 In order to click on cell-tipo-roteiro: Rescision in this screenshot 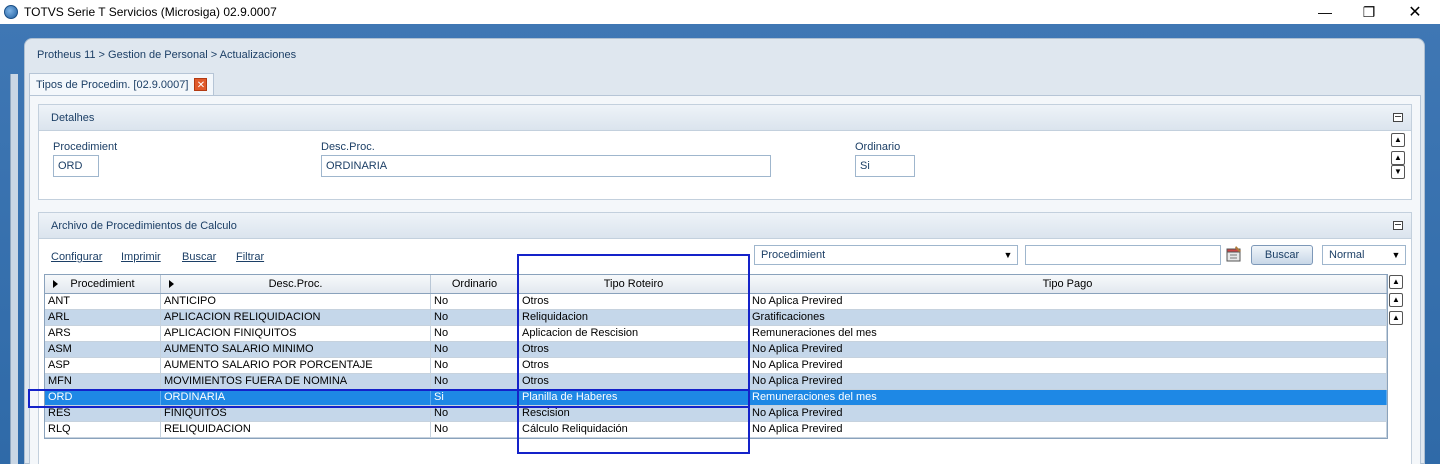, I will do `click(634, 413)`.